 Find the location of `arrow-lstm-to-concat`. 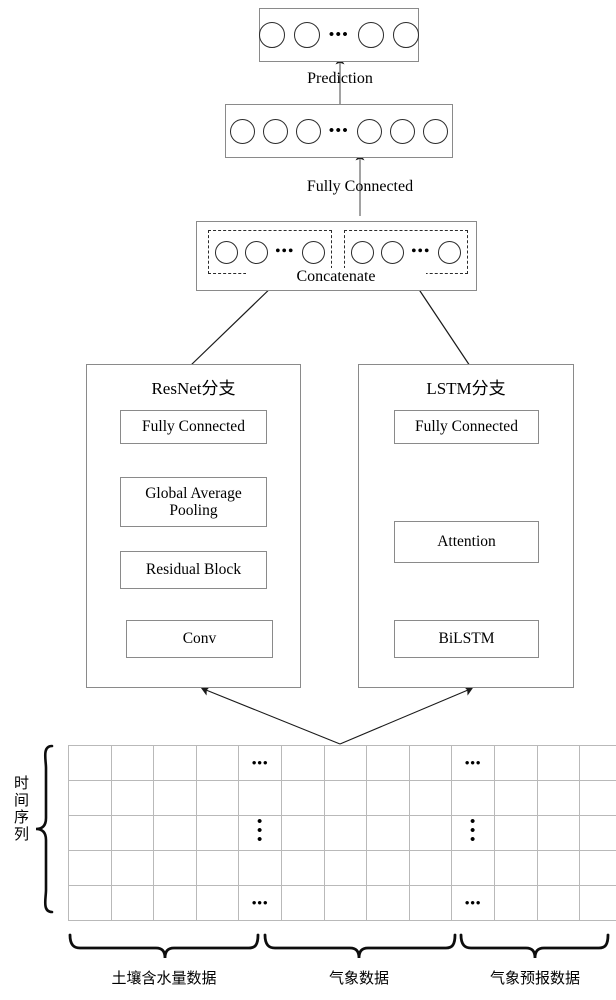

arrow-lstm-to-concat is located at coordinates (441, 322).